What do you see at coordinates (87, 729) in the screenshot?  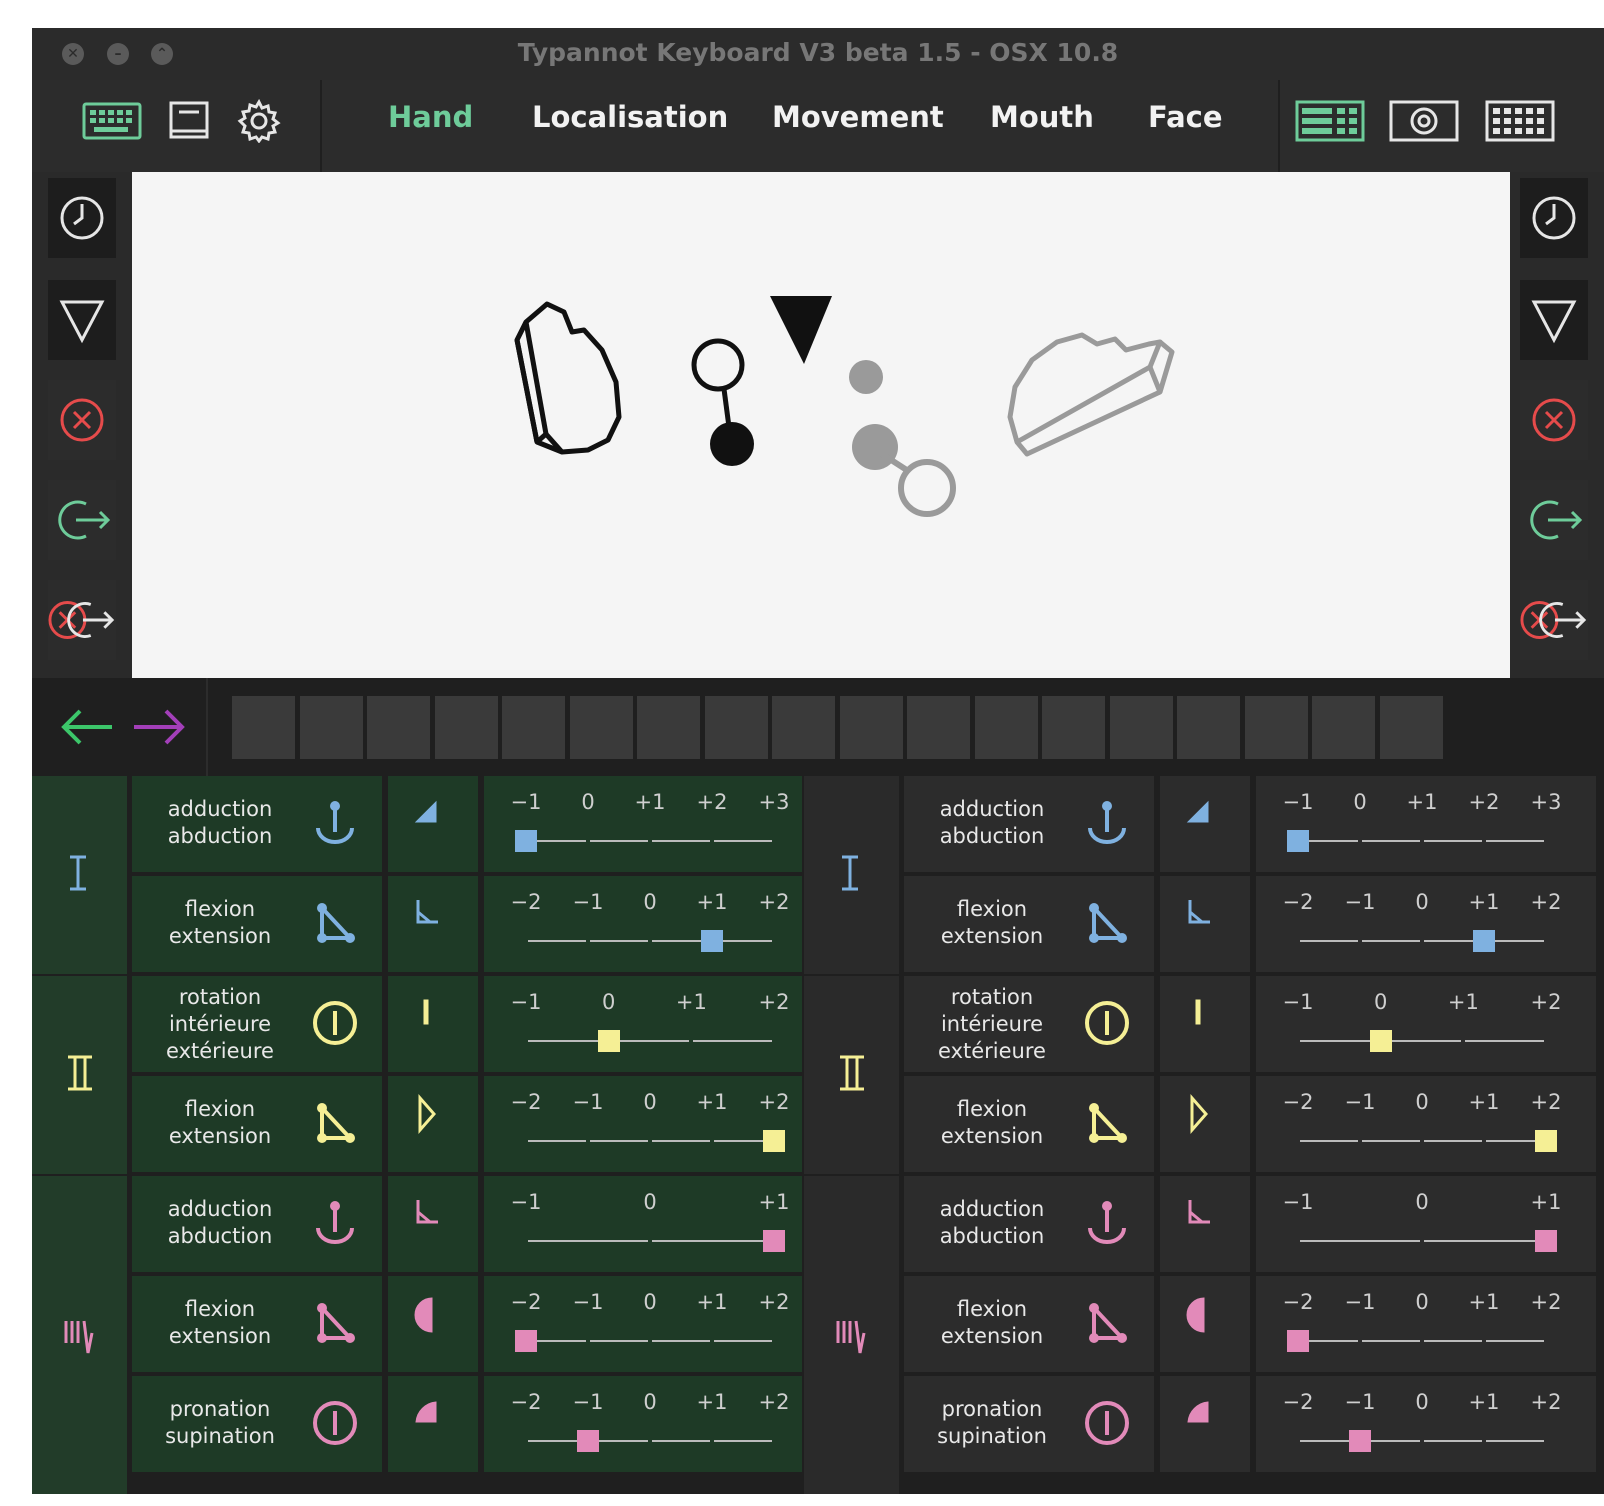 I see `back-arrow-icon` at bounding box center [87, 729].